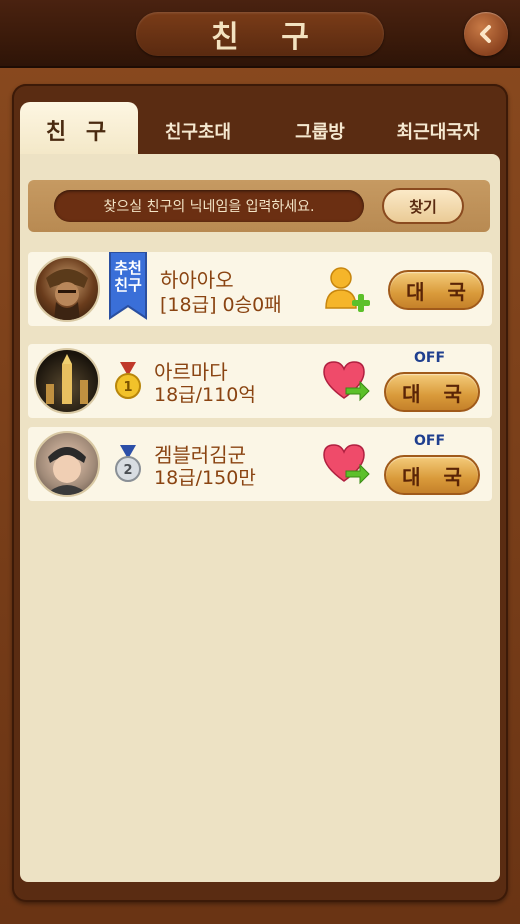 The height and width of the screenshot is (924, 520). What do you see at coordinates (127, 387) in the screenshot?
I see `medal-rank: 1` at bounding box center [127, 387].